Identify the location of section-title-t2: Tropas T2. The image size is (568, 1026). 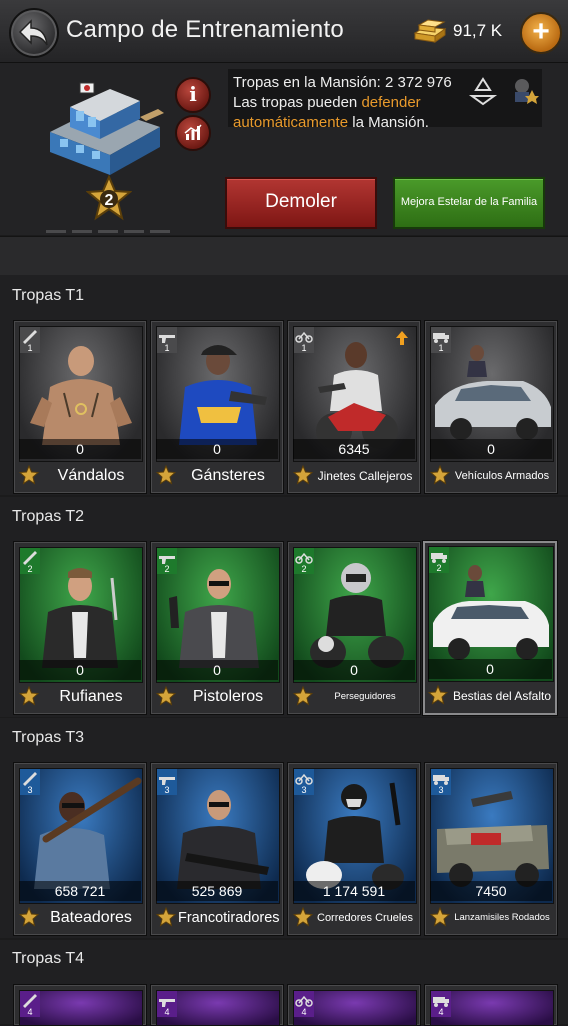
(48, 516).